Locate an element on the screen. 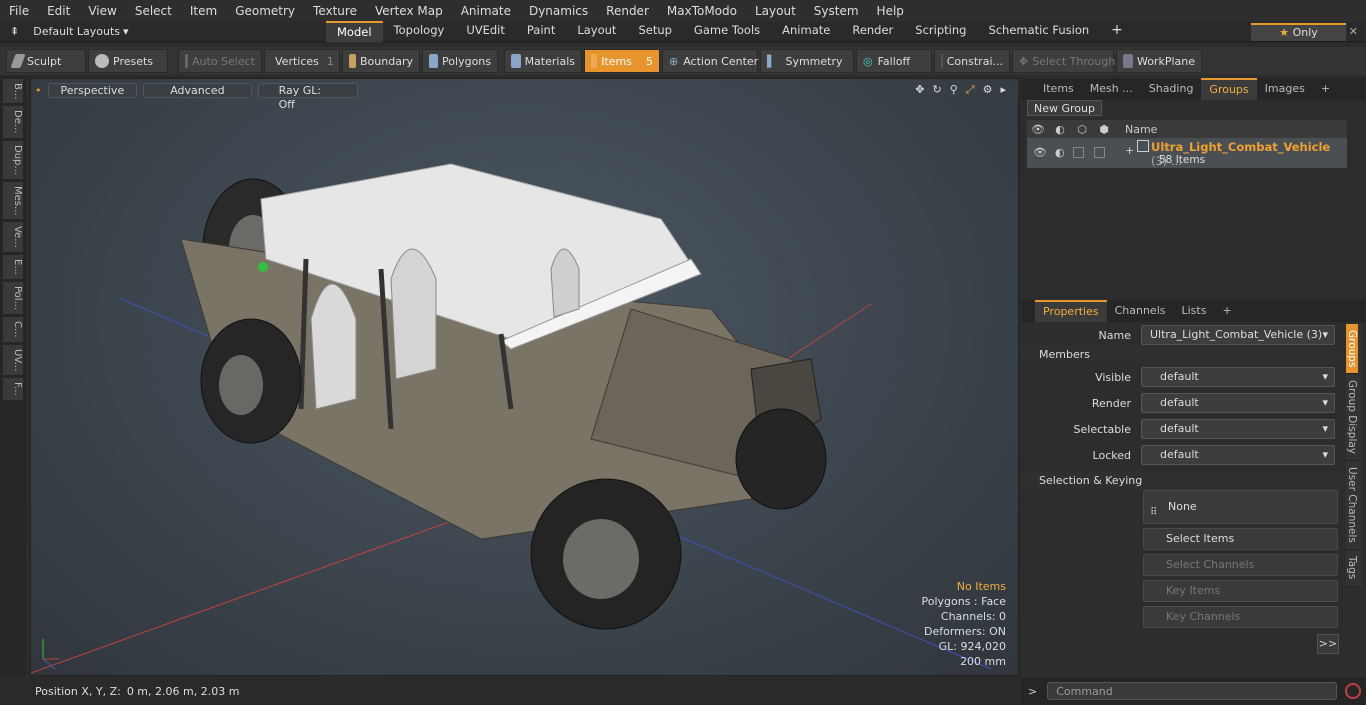 The width and height of the screenshot is (1366, 705). menu-edit: Edit is located at coordinates (58, 11).